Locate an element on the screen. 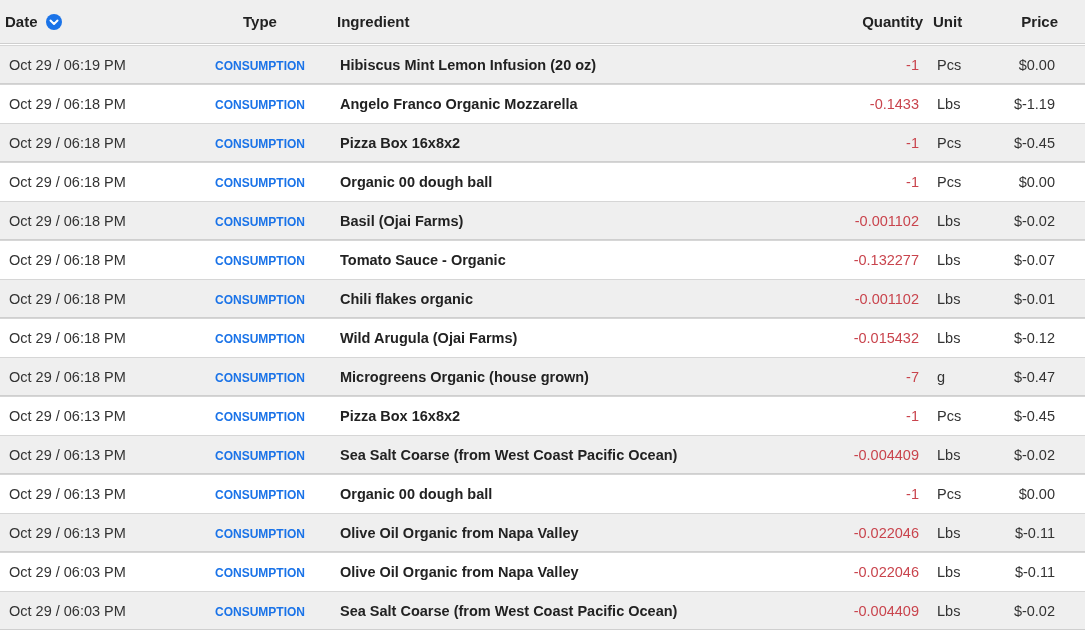  ingredient-cell: Tomato Sauce - Organic is located at coordinates (423, 259).